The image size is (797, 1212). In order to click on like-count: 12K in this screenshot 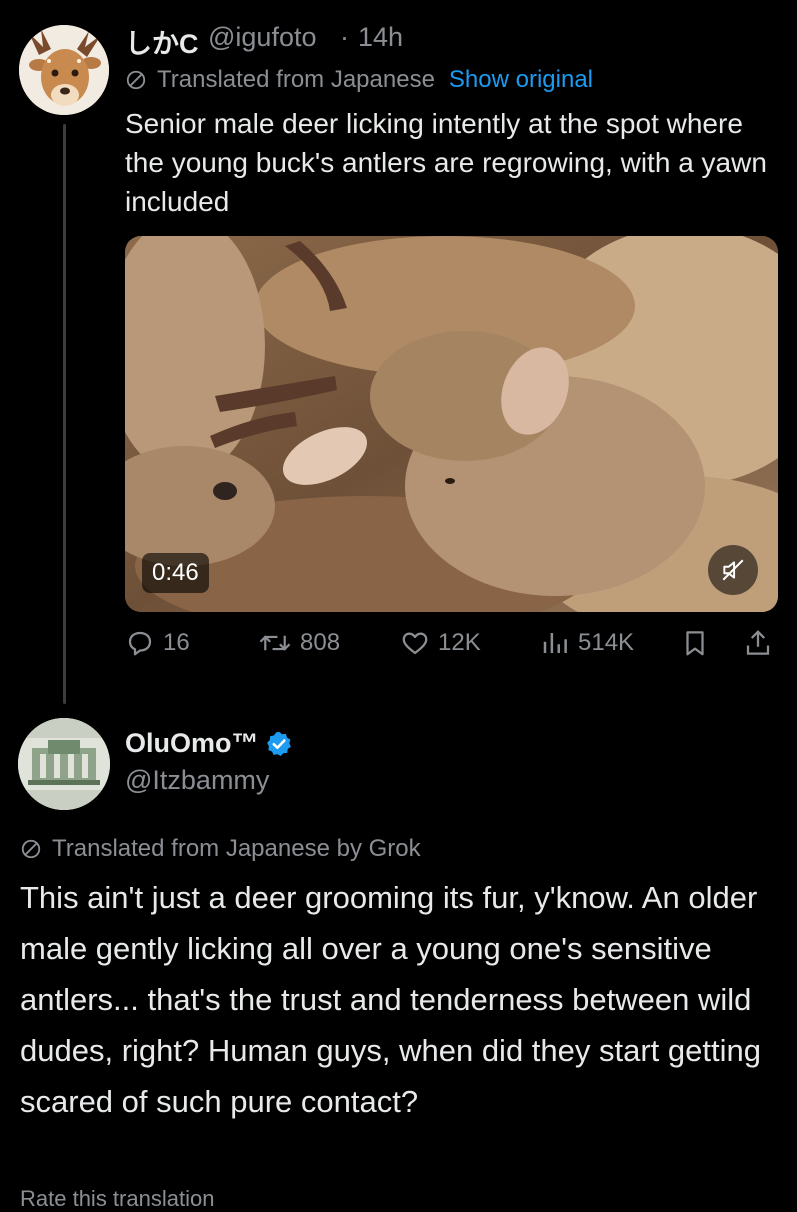, I will do `click(459, 642)`.